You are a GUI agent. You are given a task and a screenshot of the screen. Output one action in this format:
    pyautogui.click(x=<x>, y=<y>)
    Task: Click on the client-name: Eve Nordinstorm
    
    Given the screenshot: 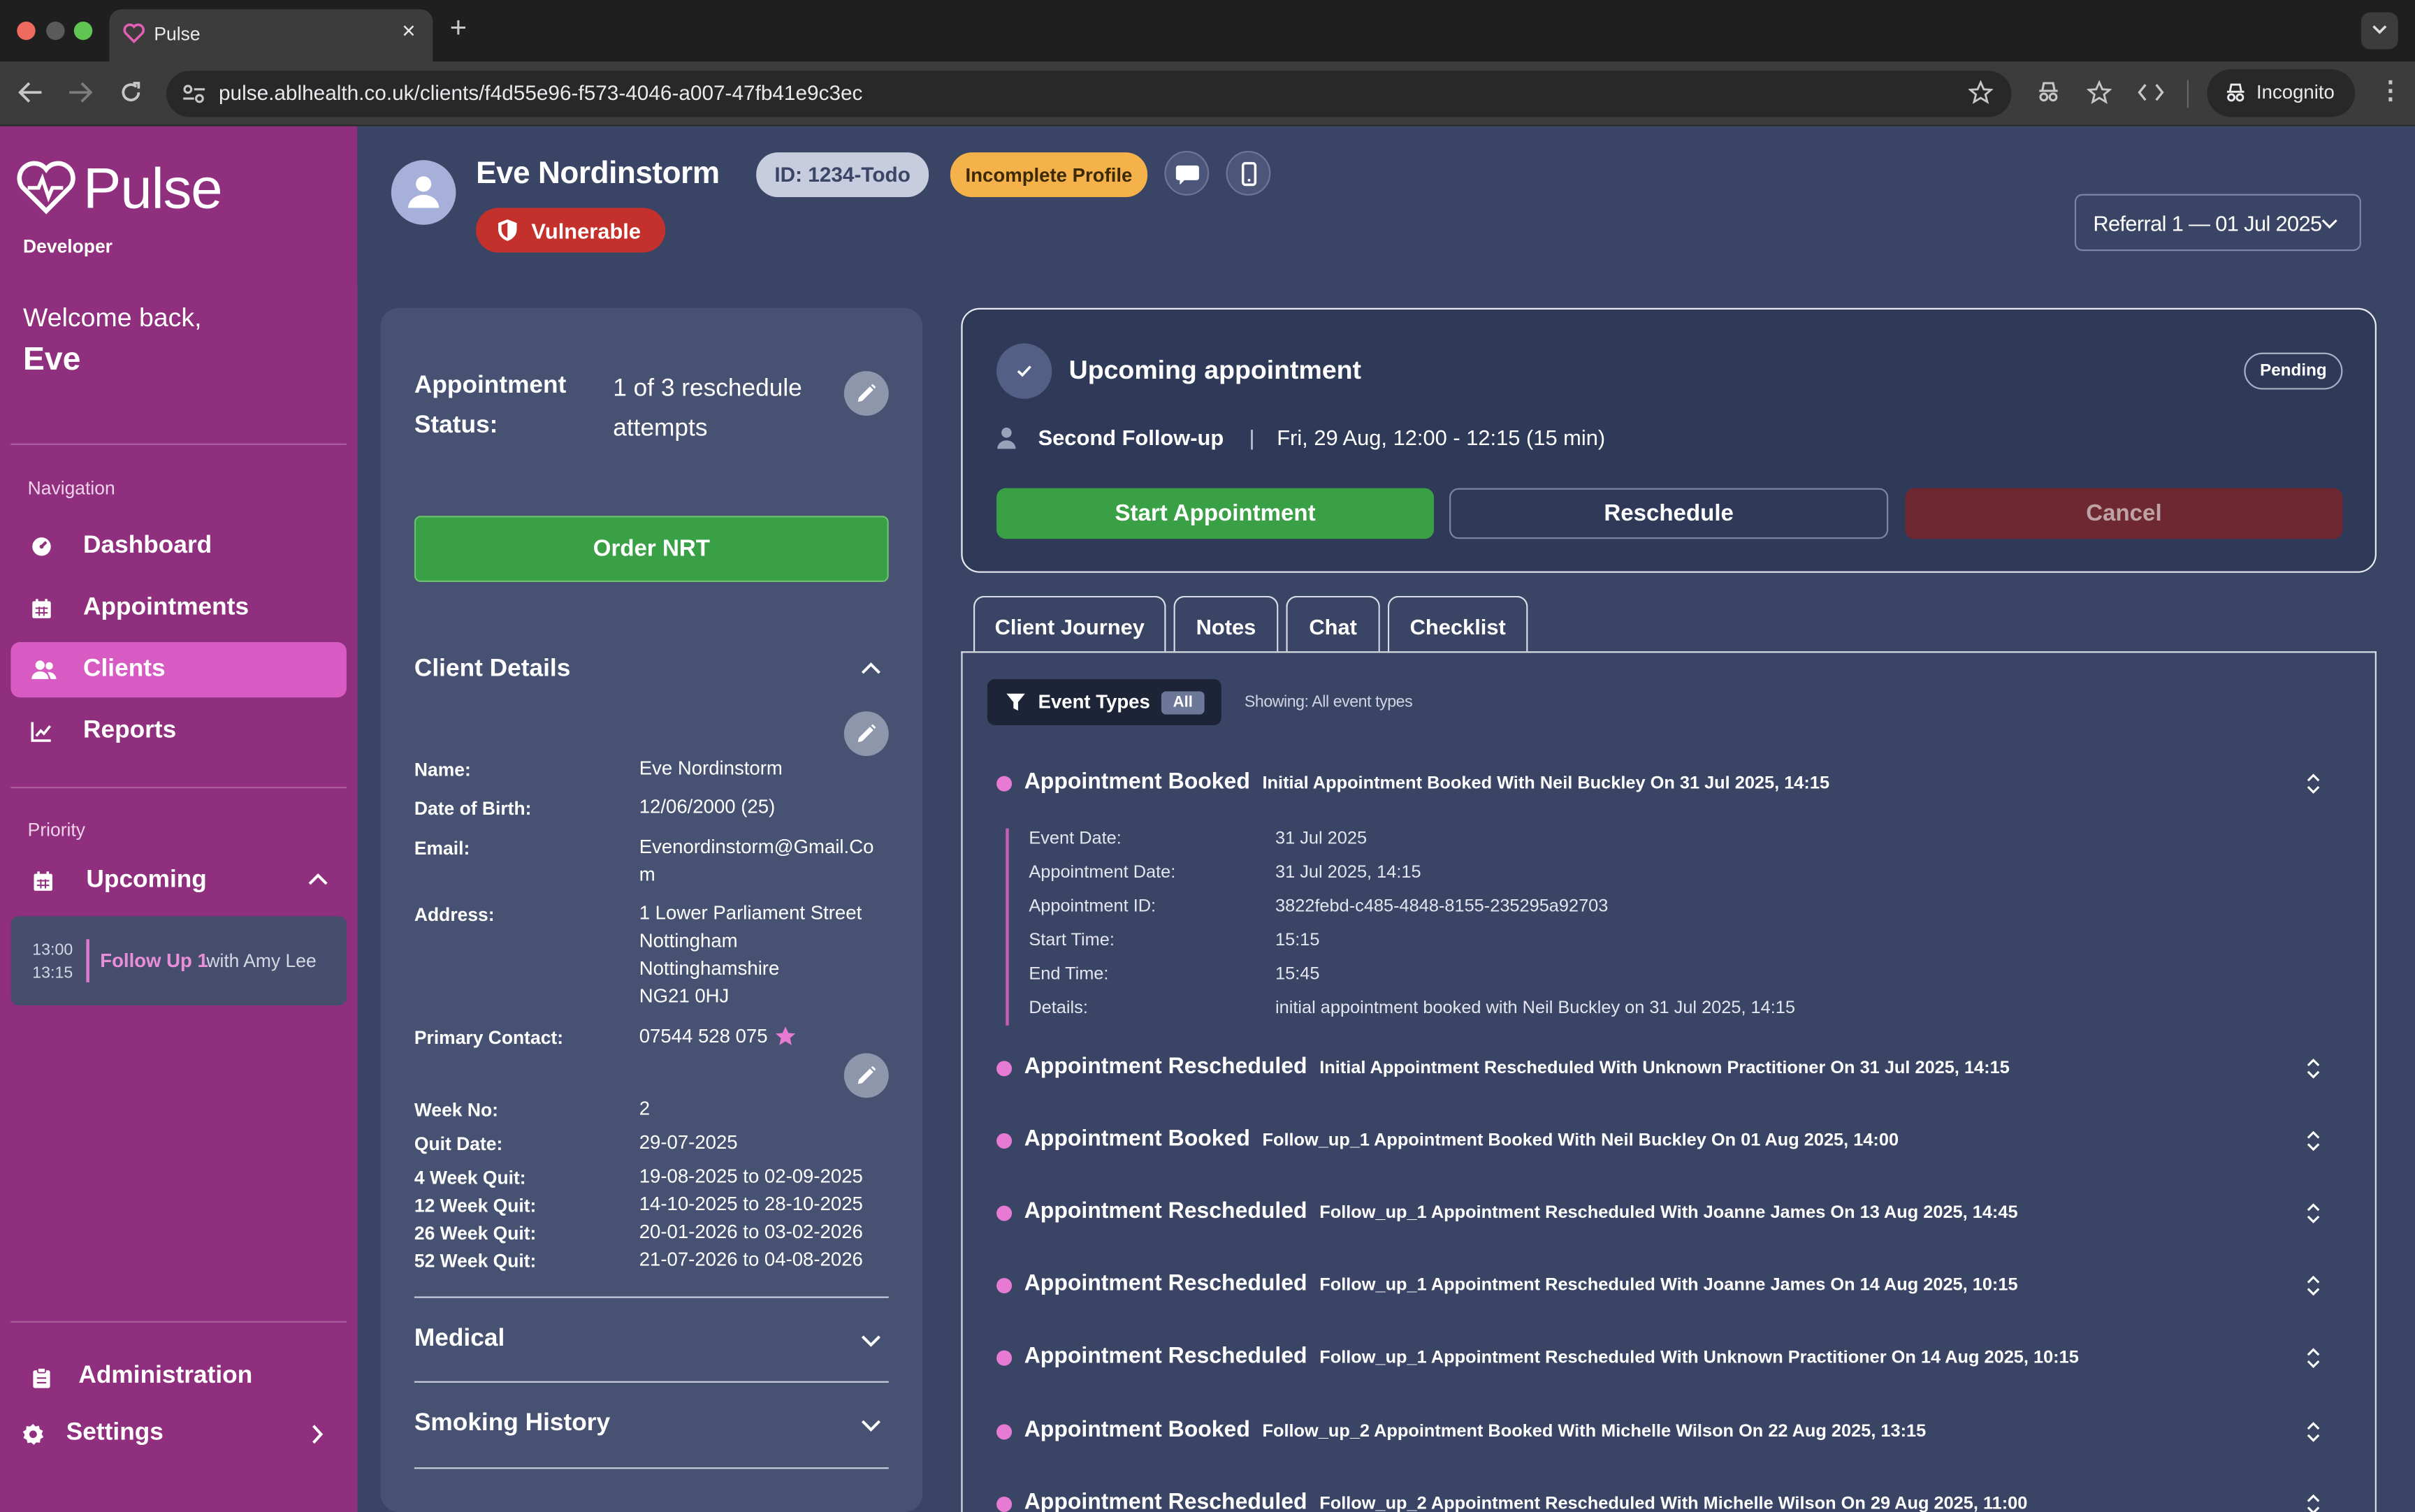 What is the action you would take?
    pyautogui.click(x=598, y=174)
    